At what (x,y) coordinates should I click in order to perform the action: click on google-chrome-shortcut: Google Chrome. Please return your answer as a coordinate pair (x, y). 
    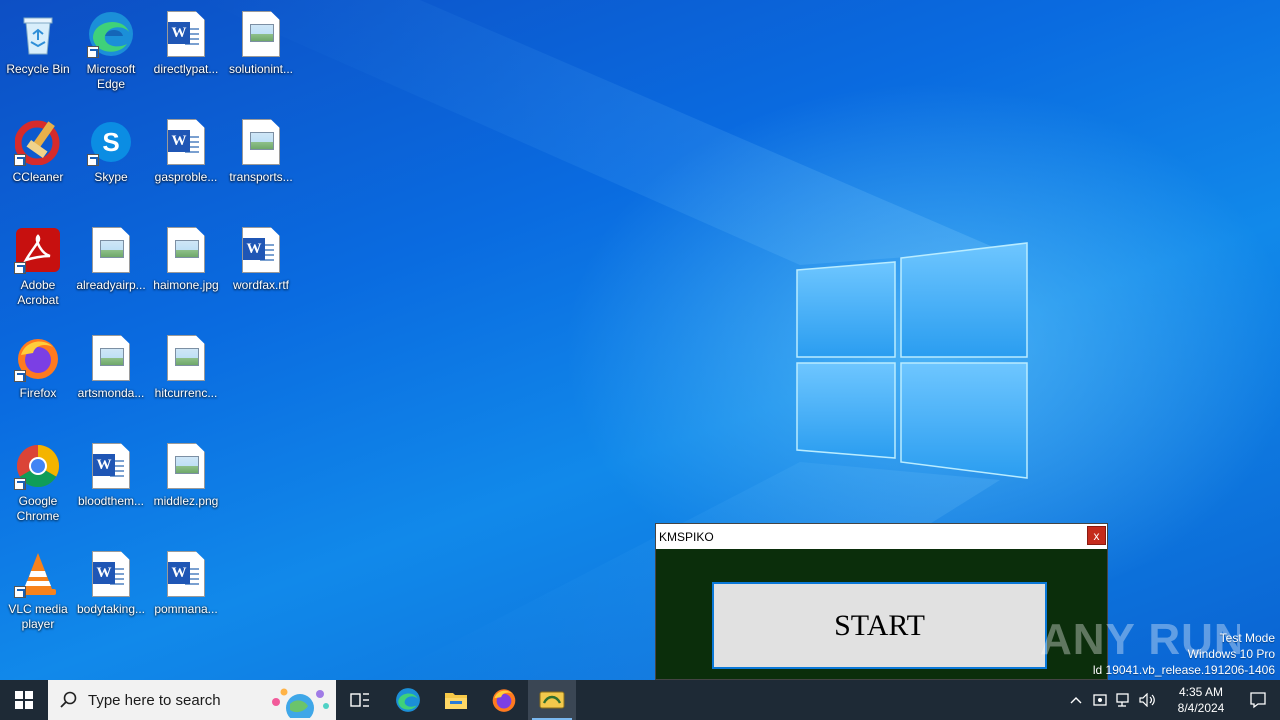
    Looking at the image, I should click on (38, 486).